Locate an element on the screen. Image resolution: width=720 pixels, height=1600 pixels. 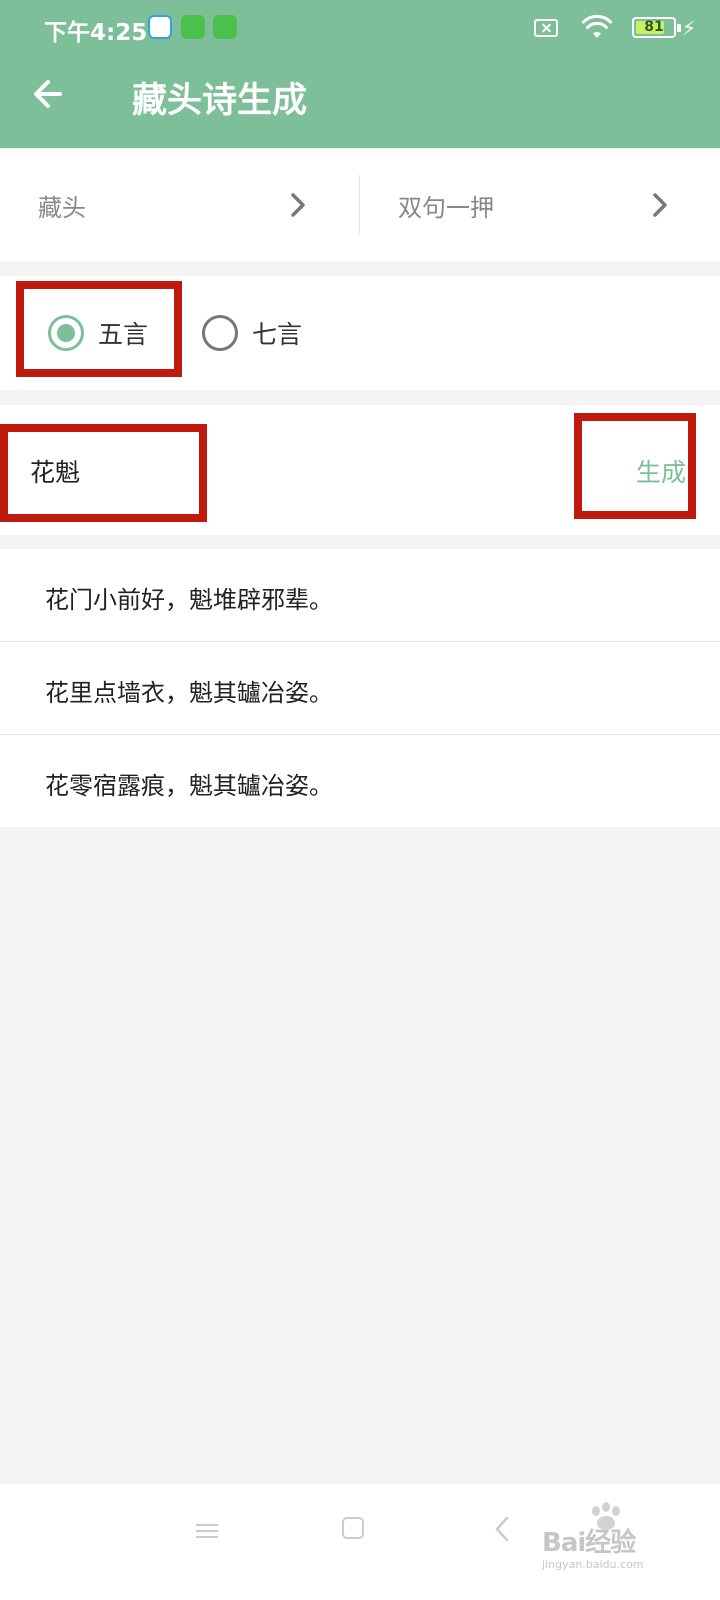
status-bar: 下午4:25 81 ⚡ is located at coordinates (360, 28).